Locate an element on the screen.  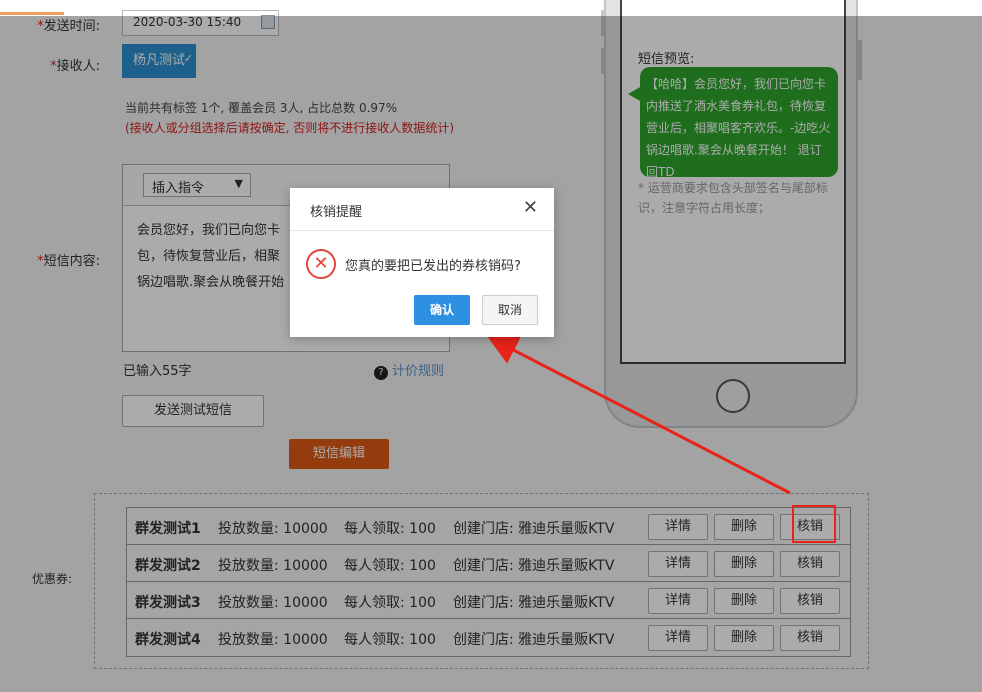
arrow-line is located at coordinates (639, 415).